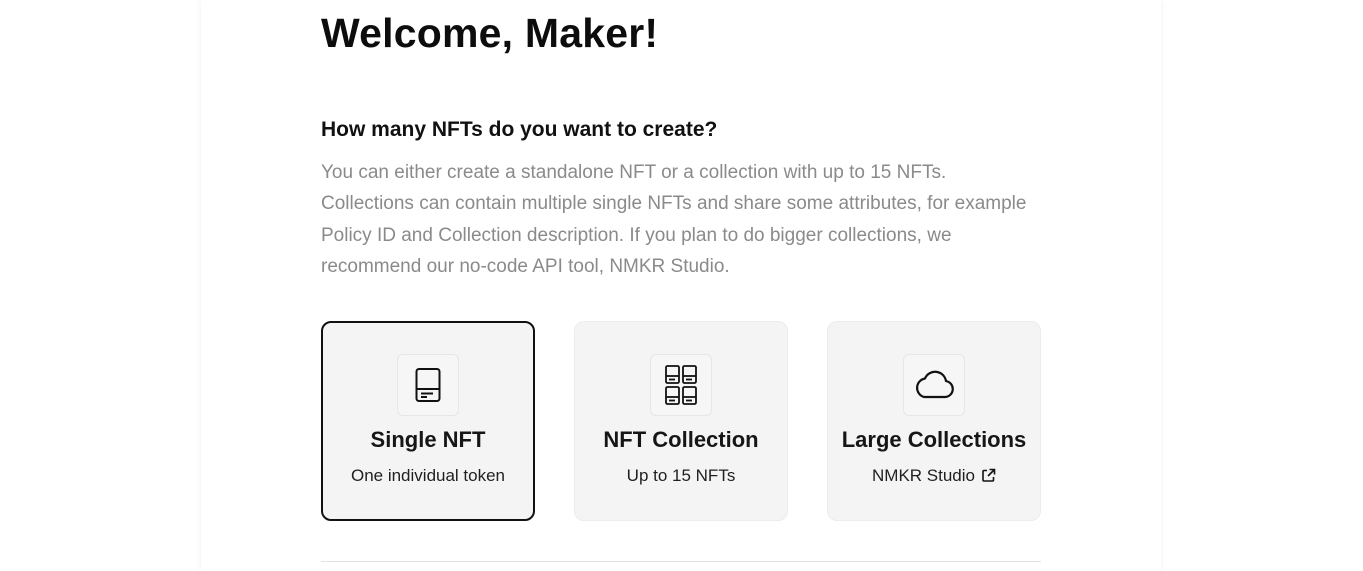  I want to click on option-title: Large Collections, so click(934, 439).